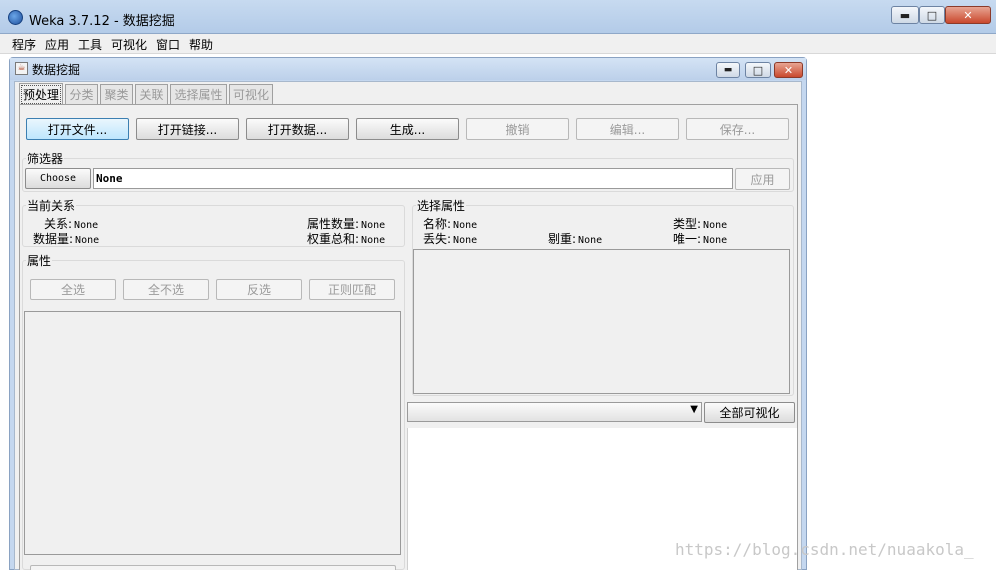 This screenshot has width=996, height=570. I want to click on distinct-value: None, so click(590, 240).